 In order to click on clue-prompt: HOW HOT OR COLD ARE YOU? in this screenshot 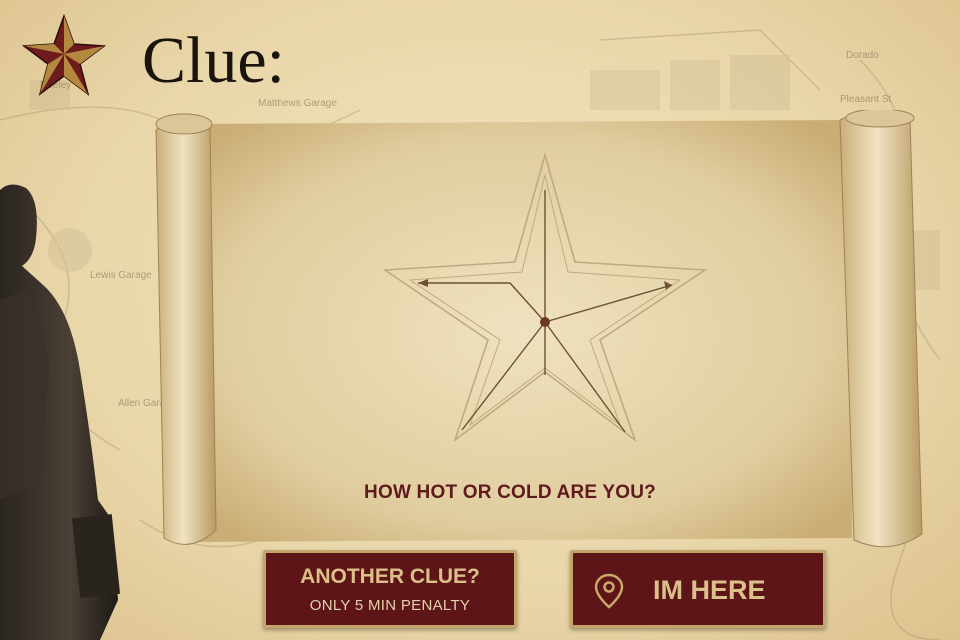, I will do `click(510, 492)`.